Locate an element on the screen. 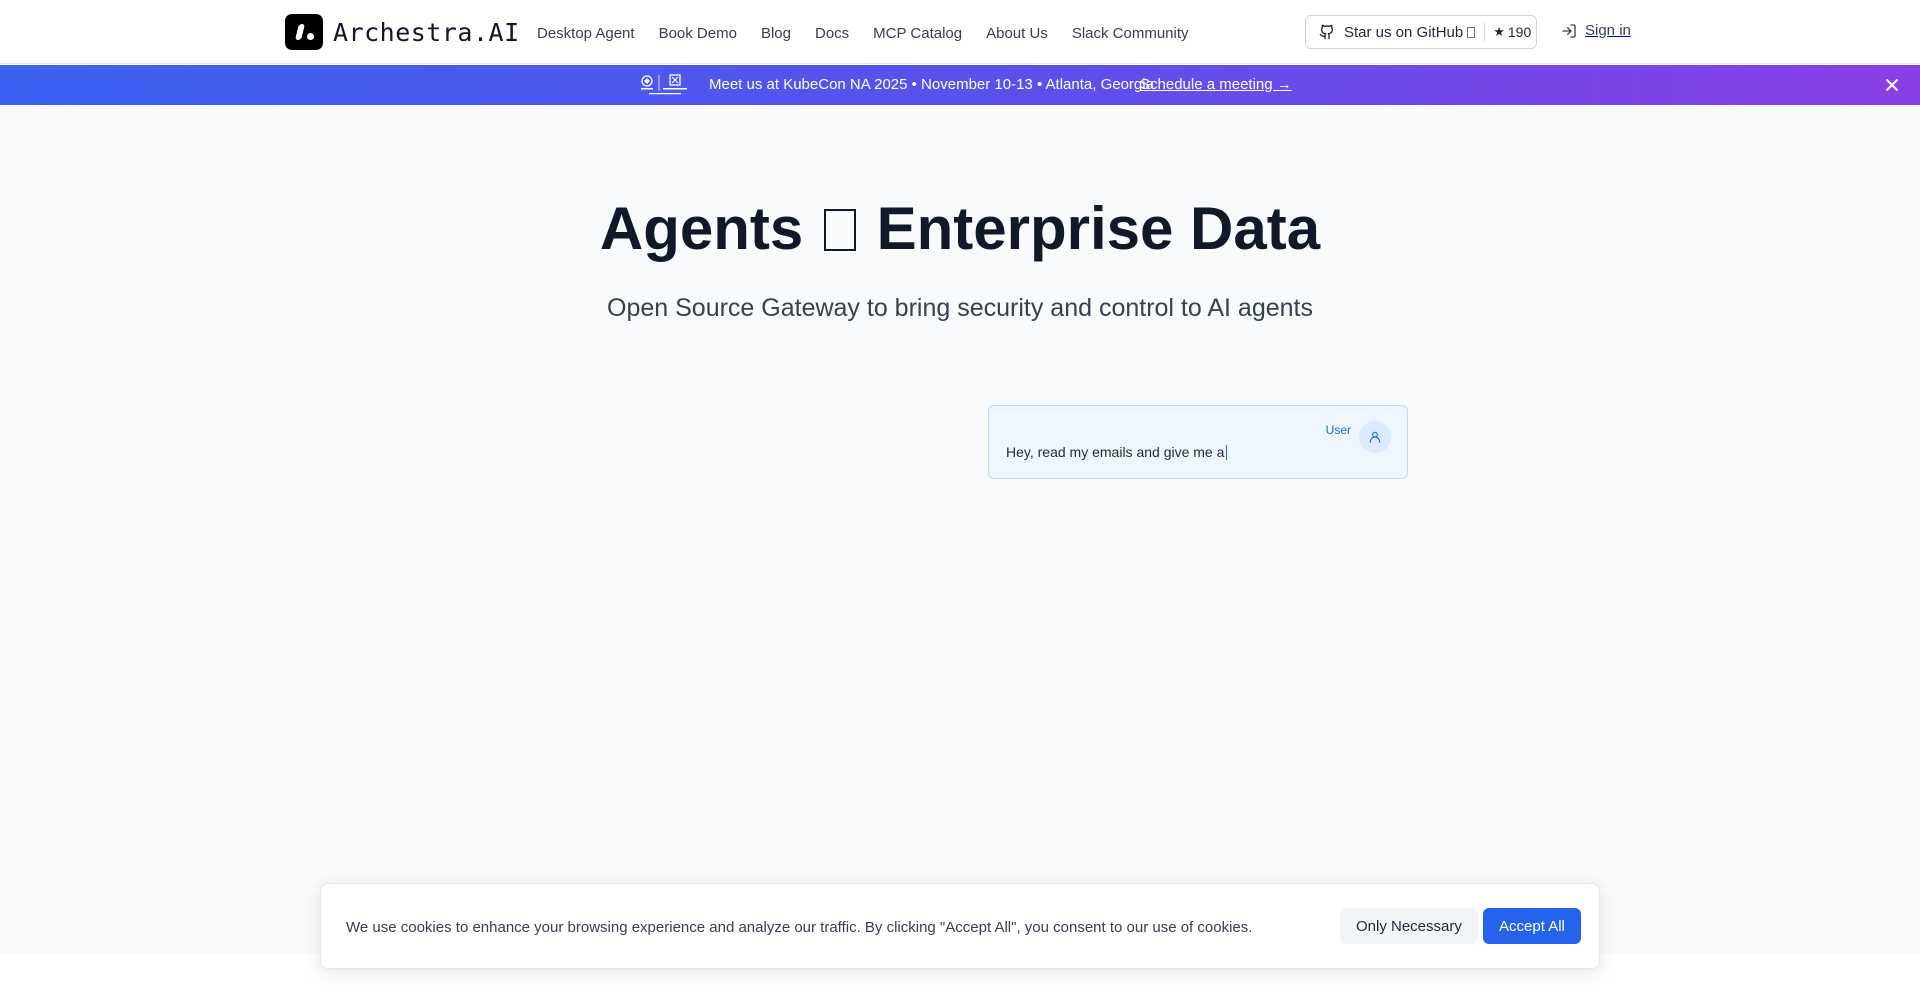 This screenshot has width=1920, height=993. nav-docs: Docs is located at coordinates (832, 33).